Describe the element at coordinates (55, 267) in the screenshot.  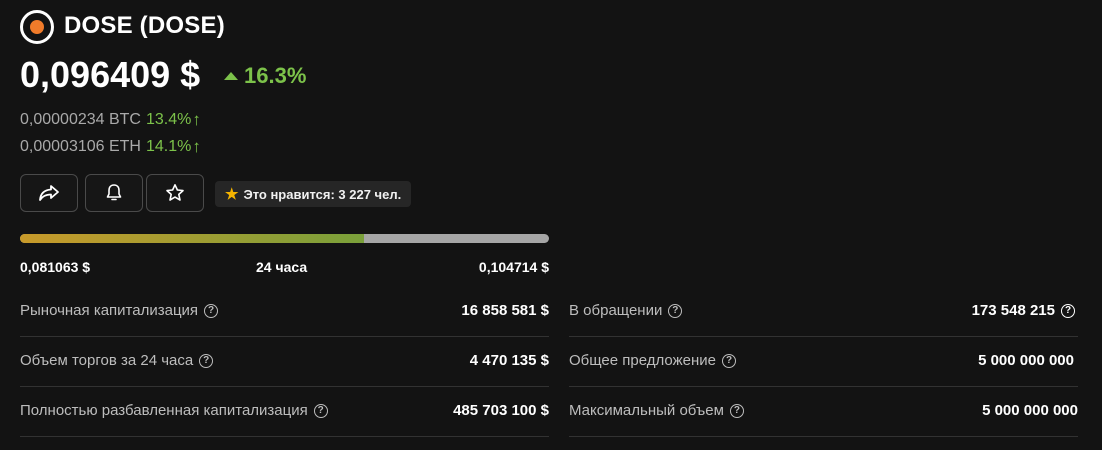
I see `range-low: 0,081063 $` at that location.